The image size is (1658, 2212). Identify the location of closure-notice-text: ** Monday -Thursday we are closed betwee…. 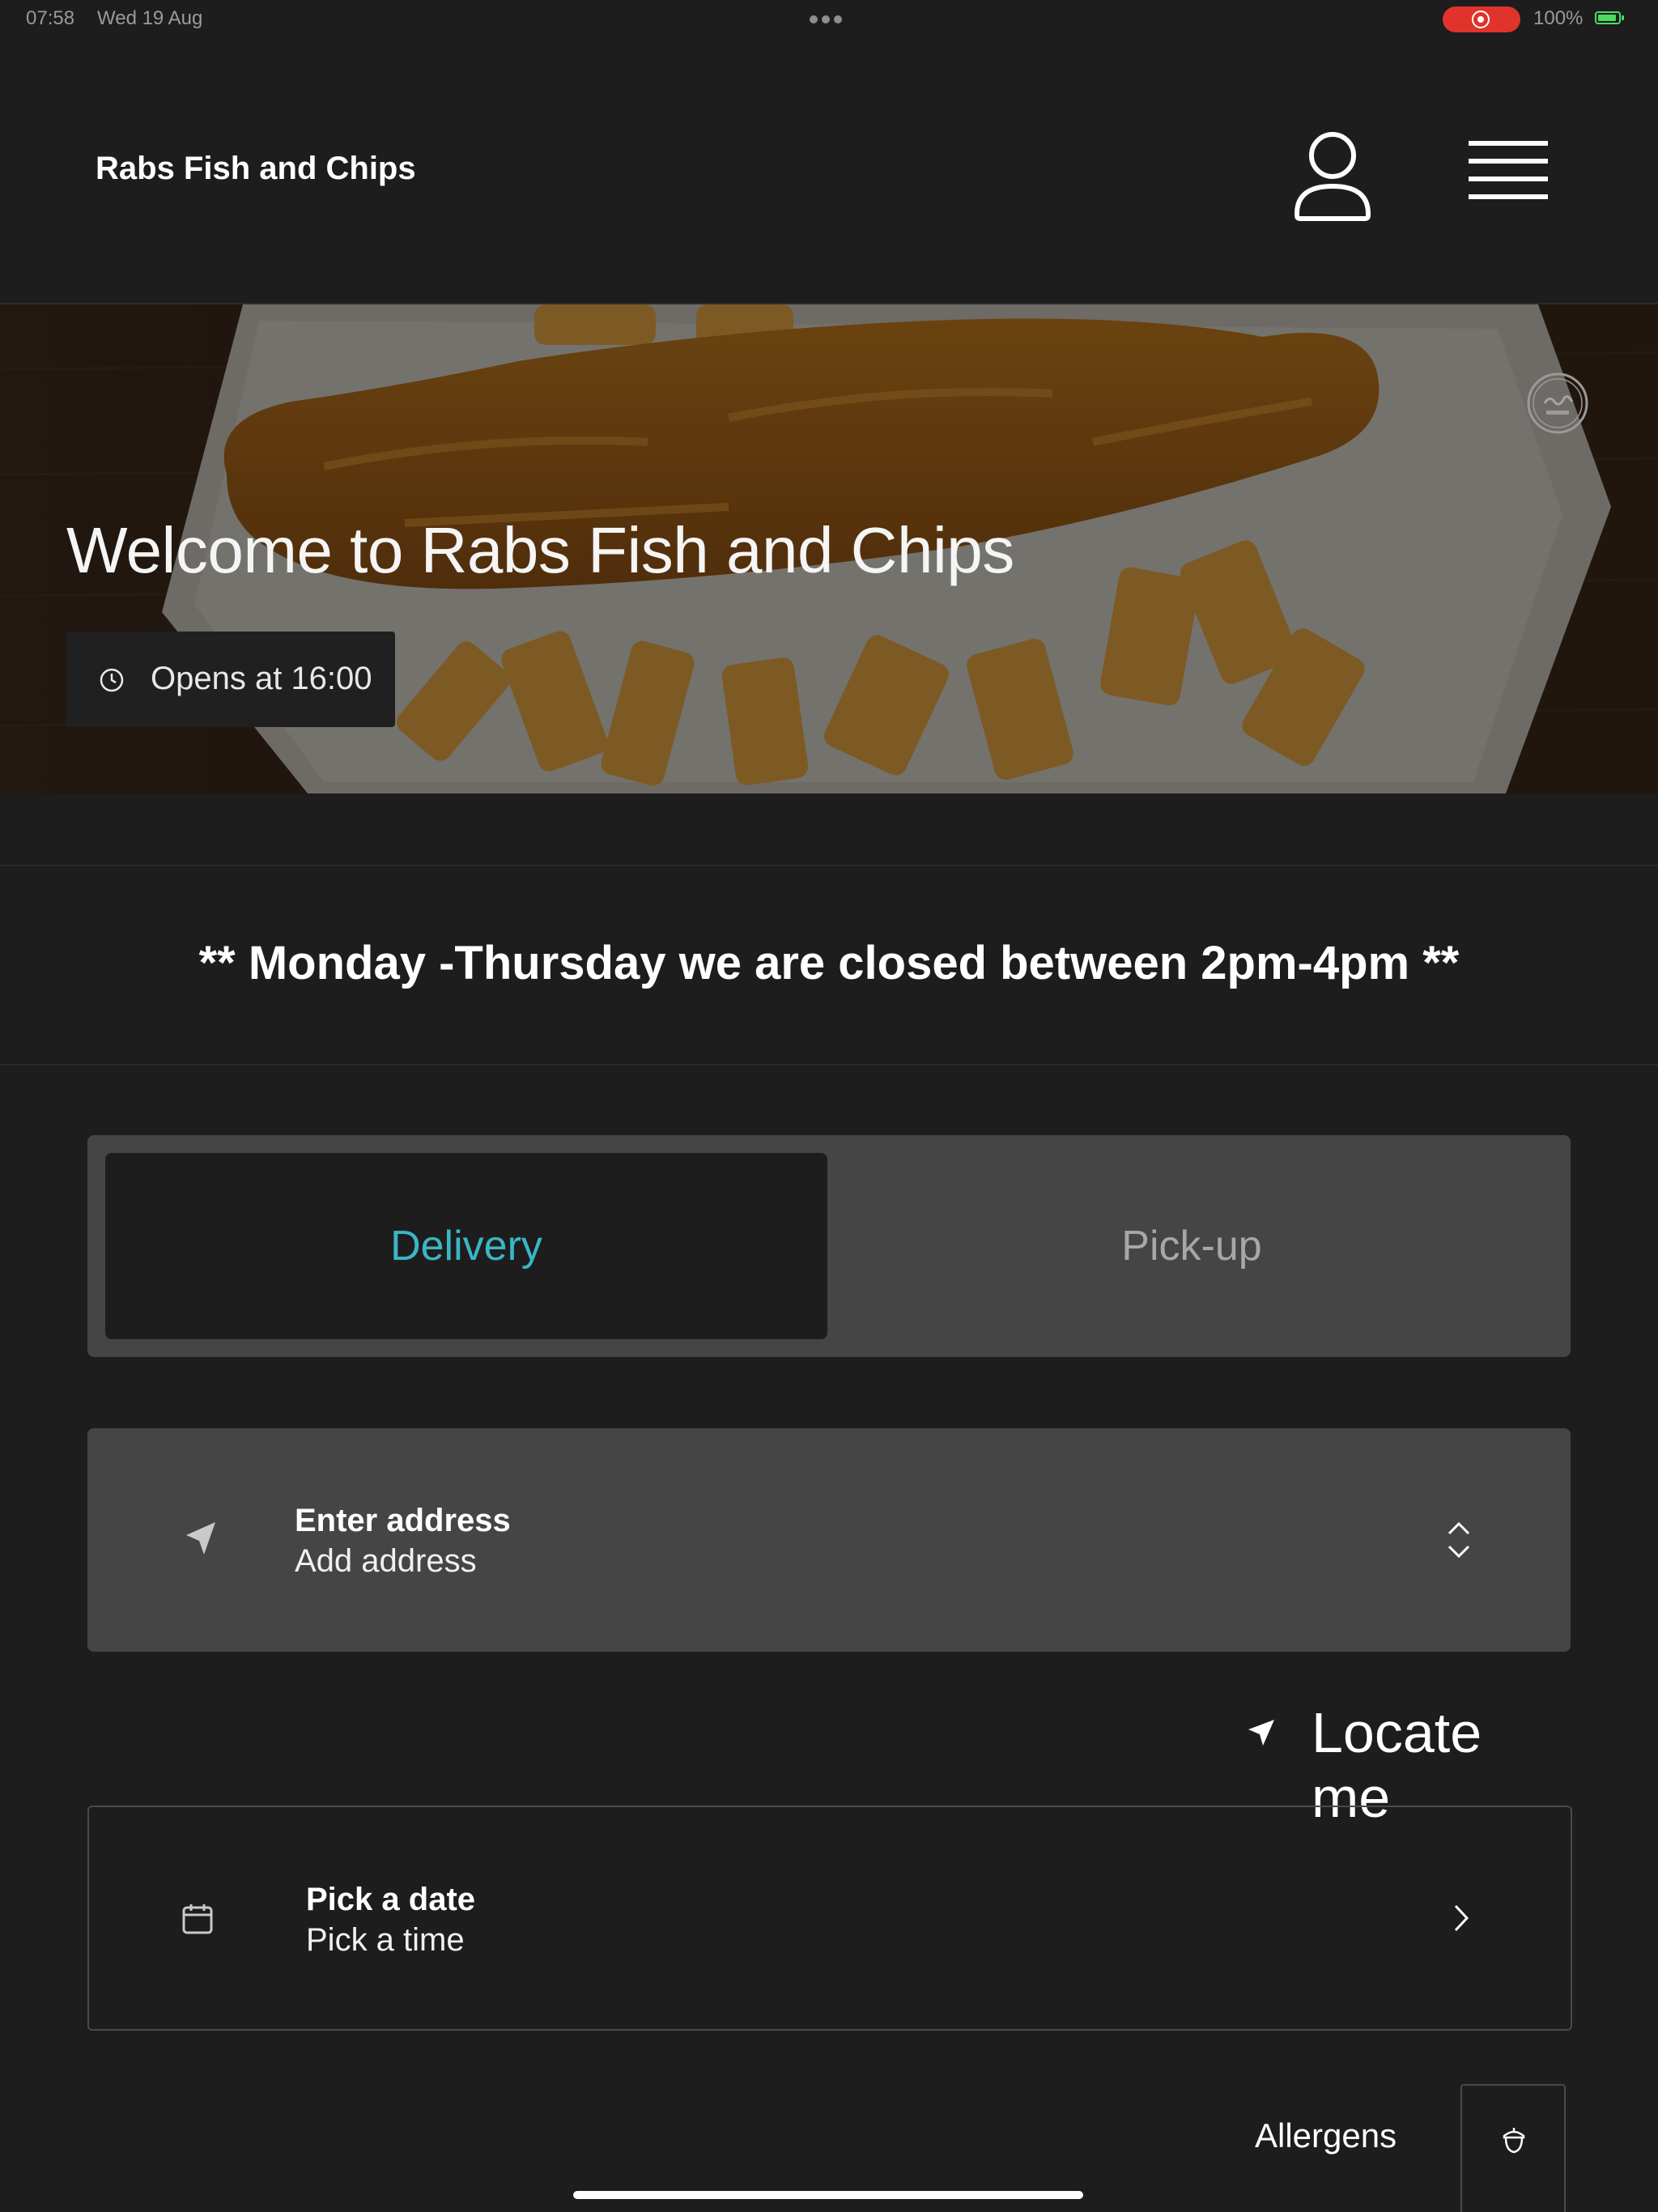
(829, 963).